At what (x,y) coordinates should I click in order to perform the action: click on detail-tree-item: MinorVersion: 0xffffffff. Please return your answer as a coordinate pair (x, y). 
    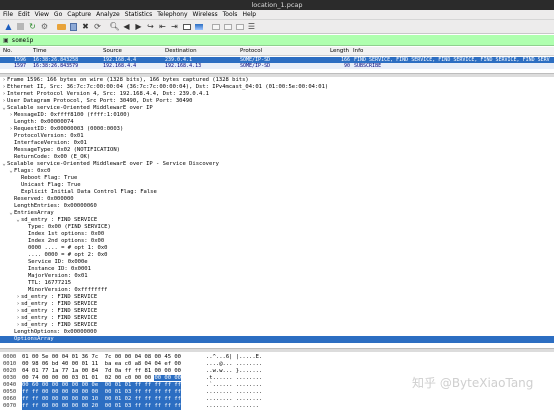
    Looking at the image, I should click on (277, 290).